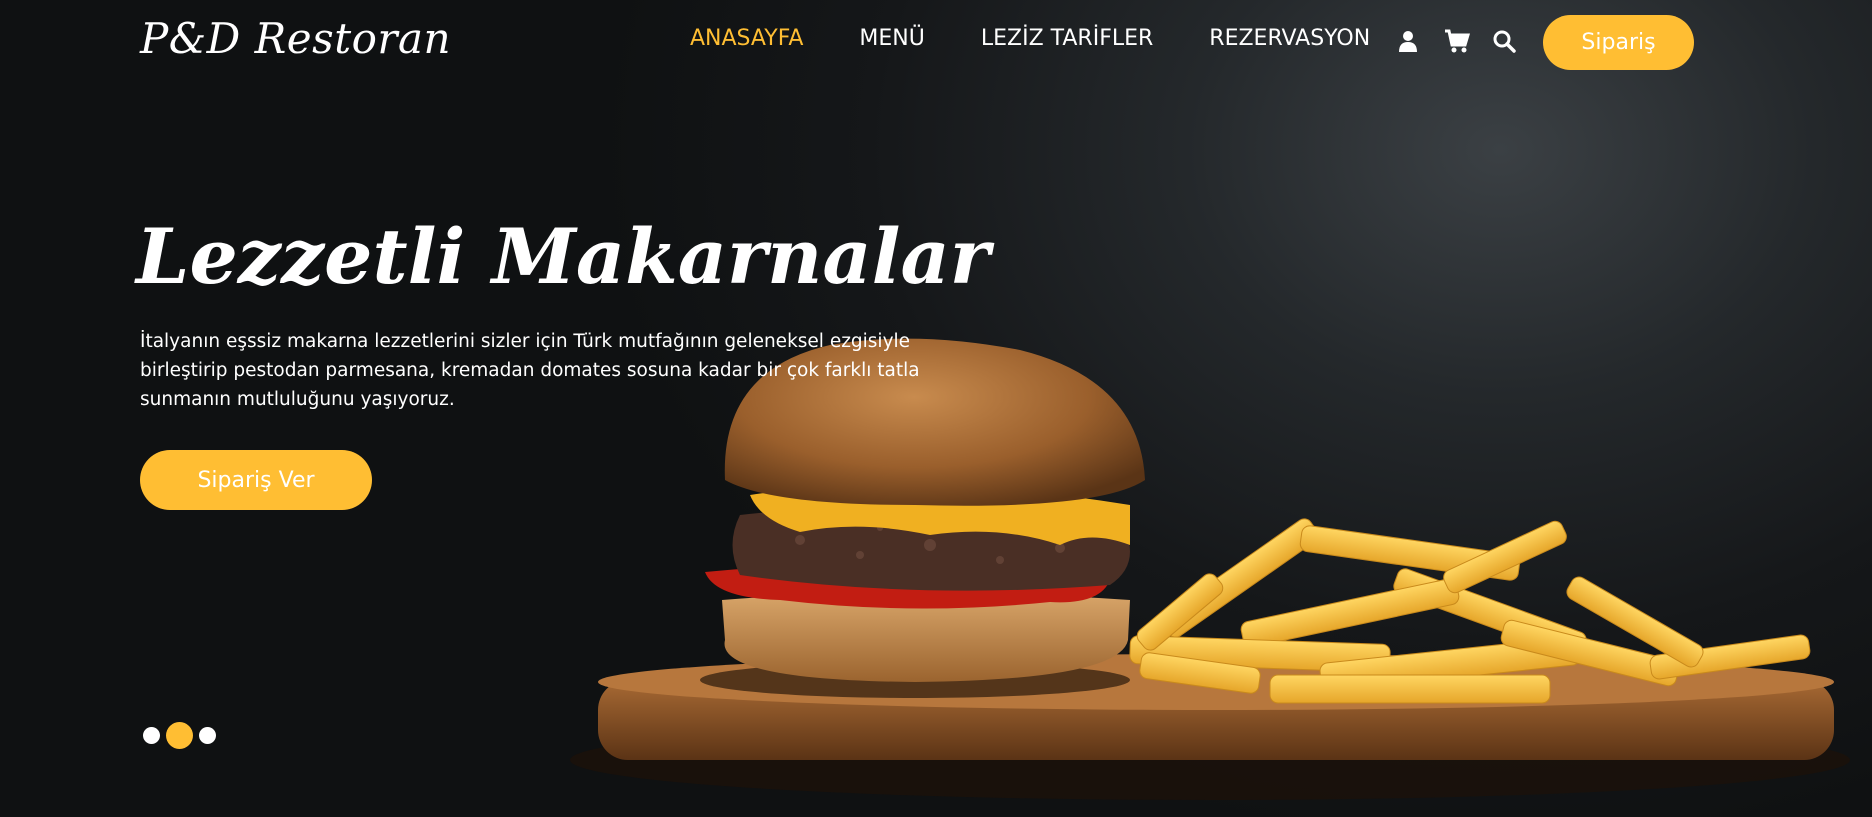 The image size is (1872, 817). What do you see at coordinates (1289, 38) in the screenshot?
I see `nav-item-rezervasyon: REZERVASYON` at bounding box center [1289, 38].